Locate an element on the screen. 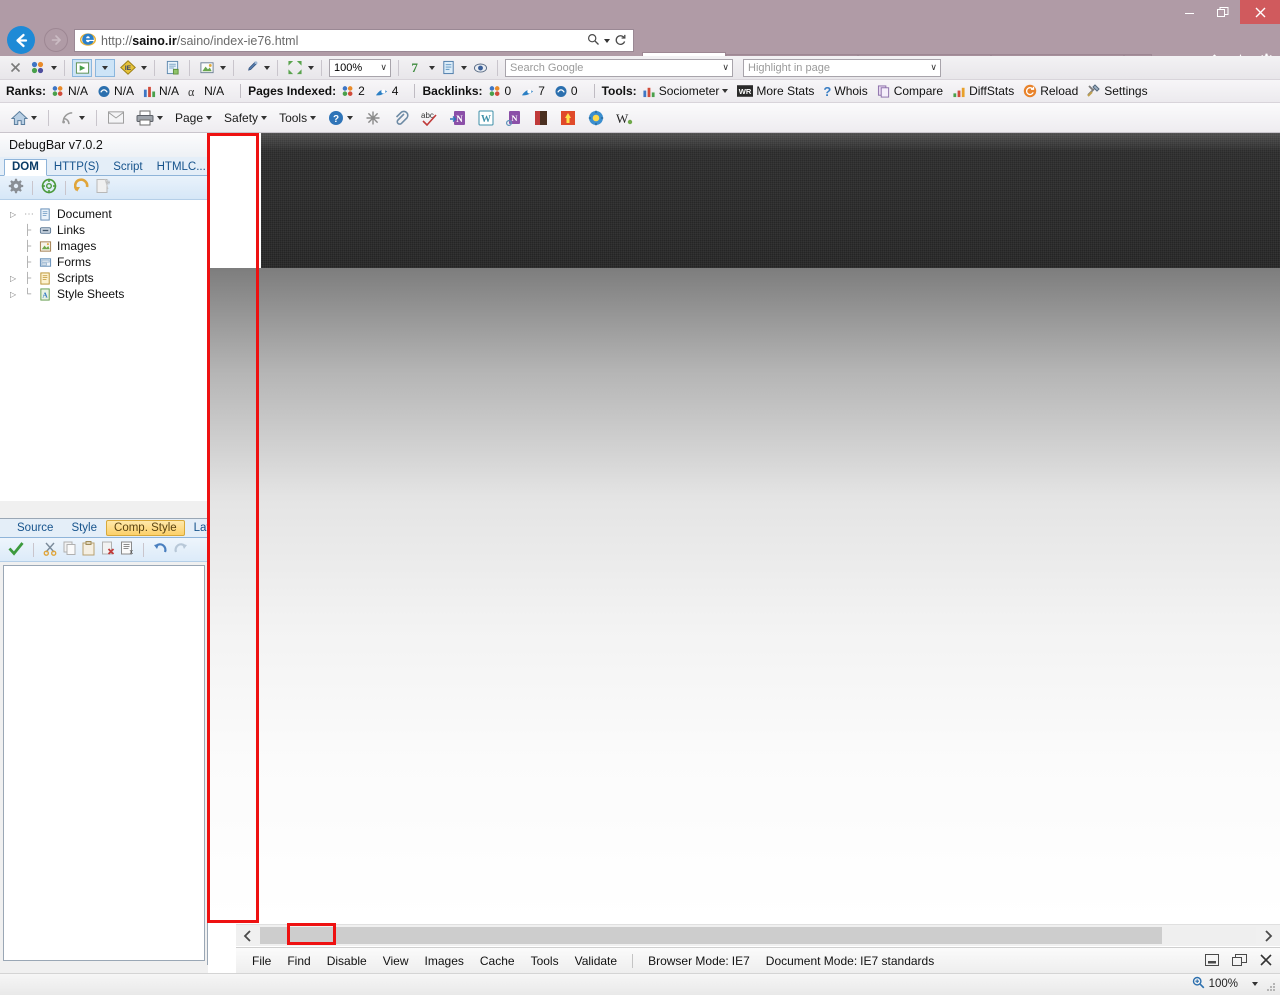 The image size is (1280, 995). home-button is located at coordinates (24, 118).